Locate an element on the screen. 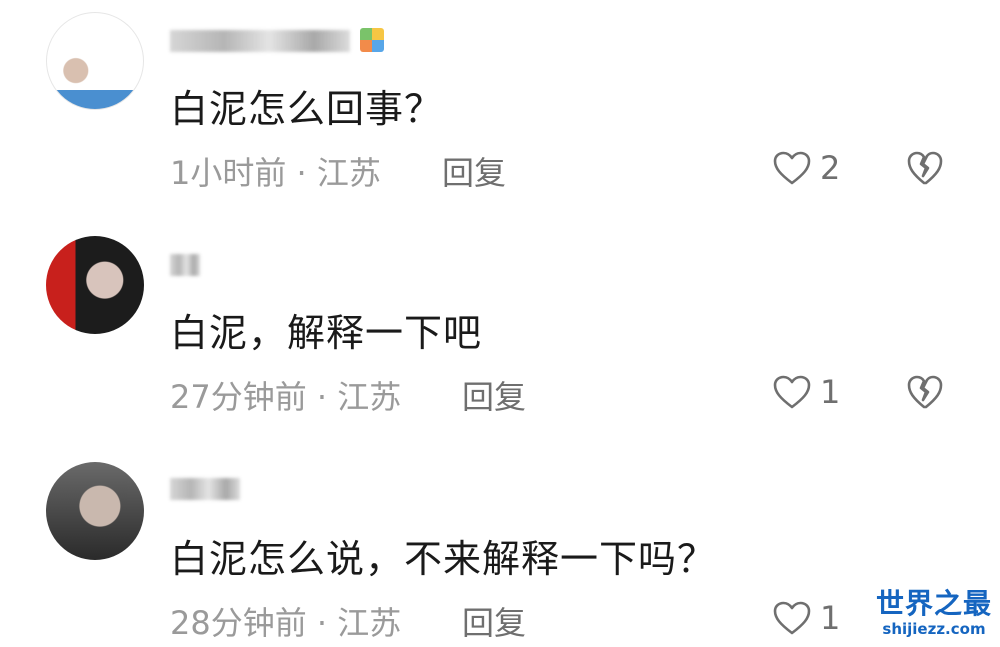 The image size is (1000, 647). comment-text: 白泥怎么说，不来解释一下吗？ is located at coordinates (443, 559).